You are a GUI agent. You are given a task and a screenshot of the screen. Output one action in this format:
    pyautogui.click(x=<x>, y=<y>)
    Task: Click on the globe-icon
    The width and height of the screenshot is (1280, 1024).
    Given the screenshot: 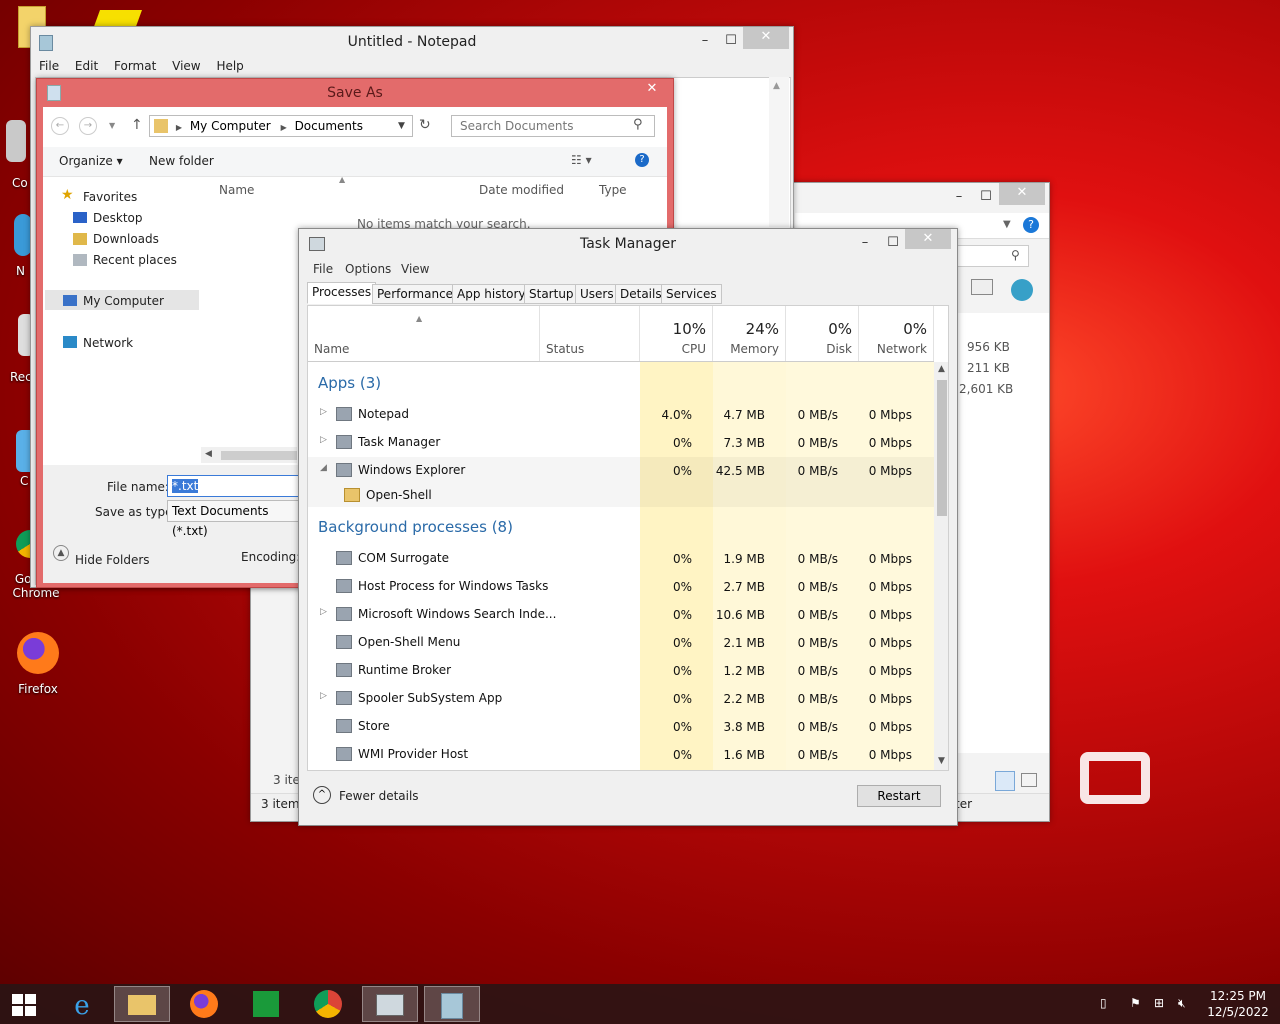 What is the action you would take?
    pyautogui.click(x=1022, y=290)
    